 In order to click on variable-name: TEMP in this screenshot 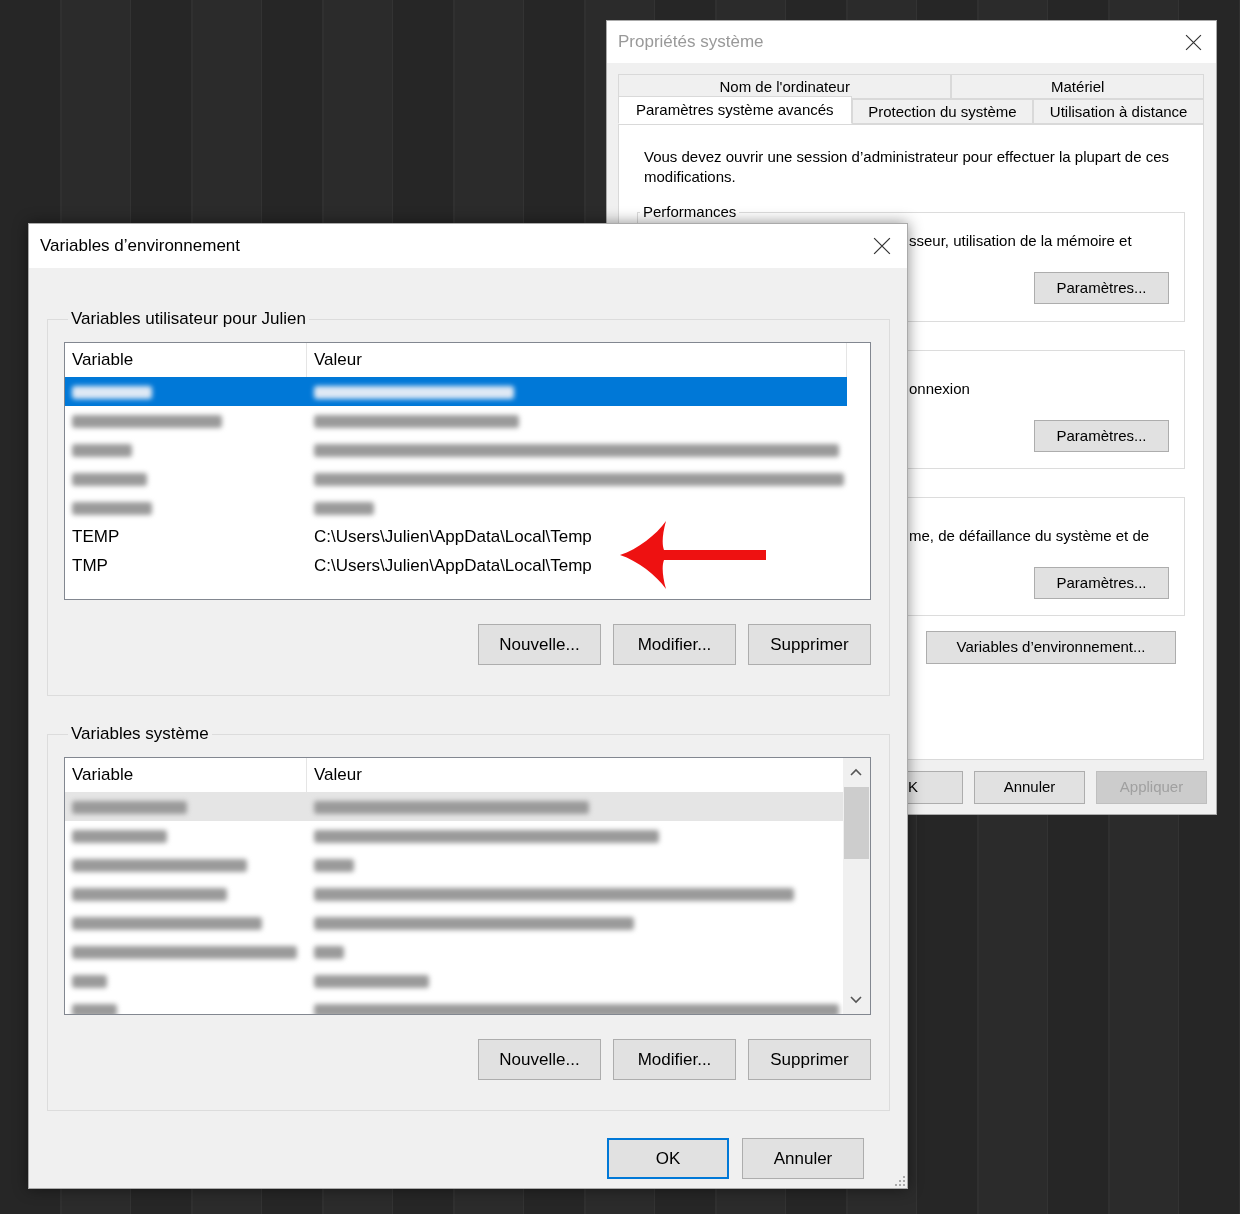, I will do `click(96, 536)`.